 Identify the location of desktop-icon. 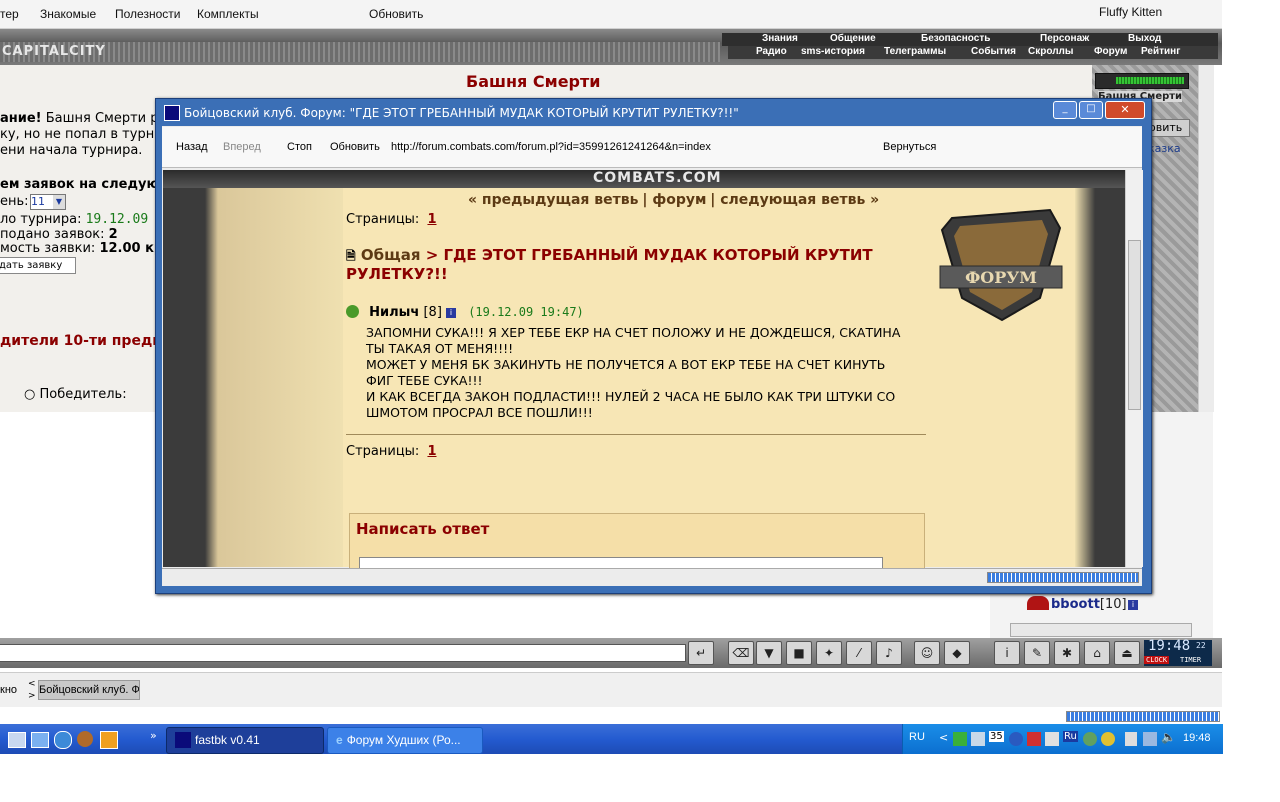
(17, 740).